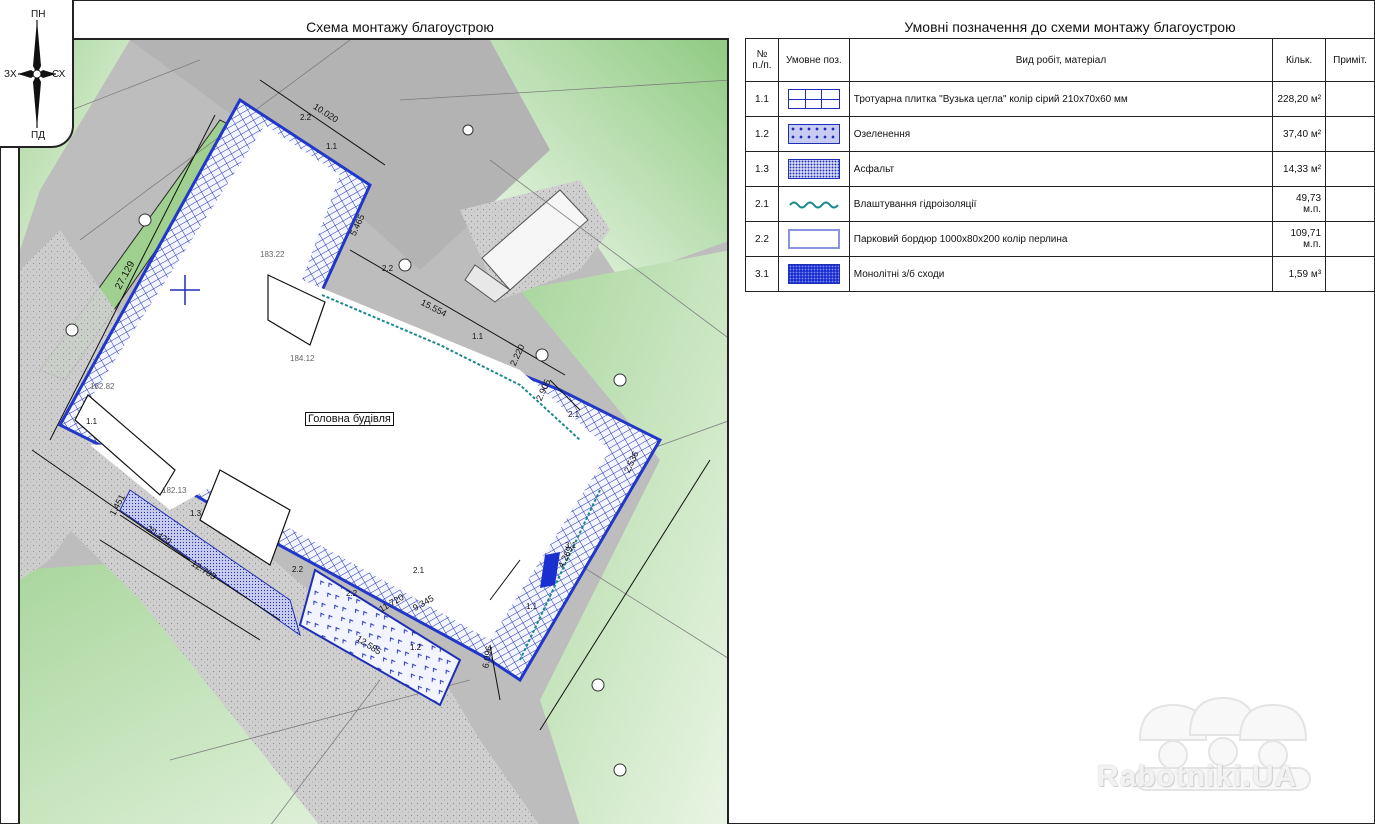 The width and height of the screenshot is (1375, 824). Describe the element at coordinates (762, 60) in the screenshot. I see `header-no: № п./п.` at that location.